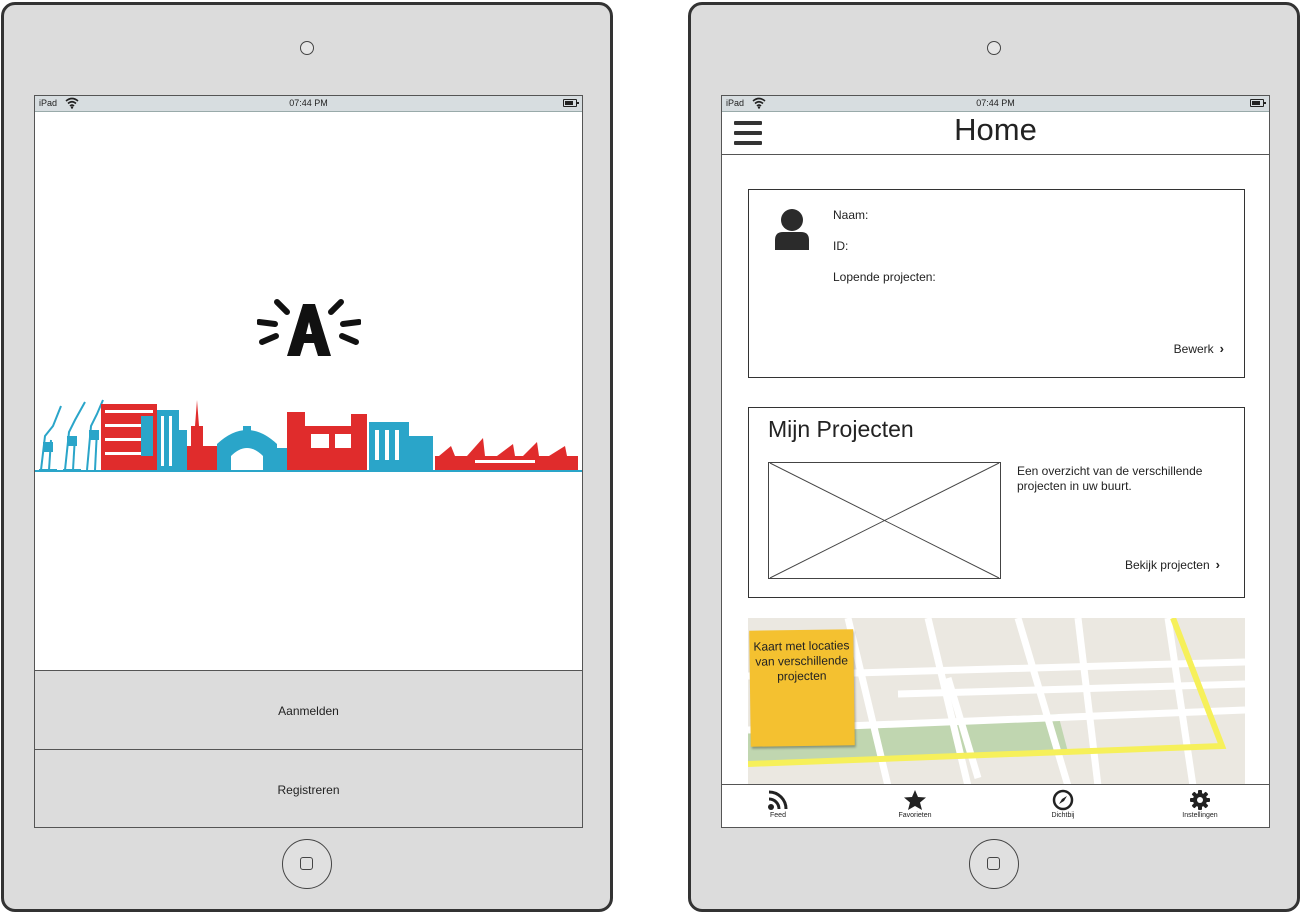 This screenshot has width=1303, height=916. I want to click on gear-icon, so click(1200, 800).